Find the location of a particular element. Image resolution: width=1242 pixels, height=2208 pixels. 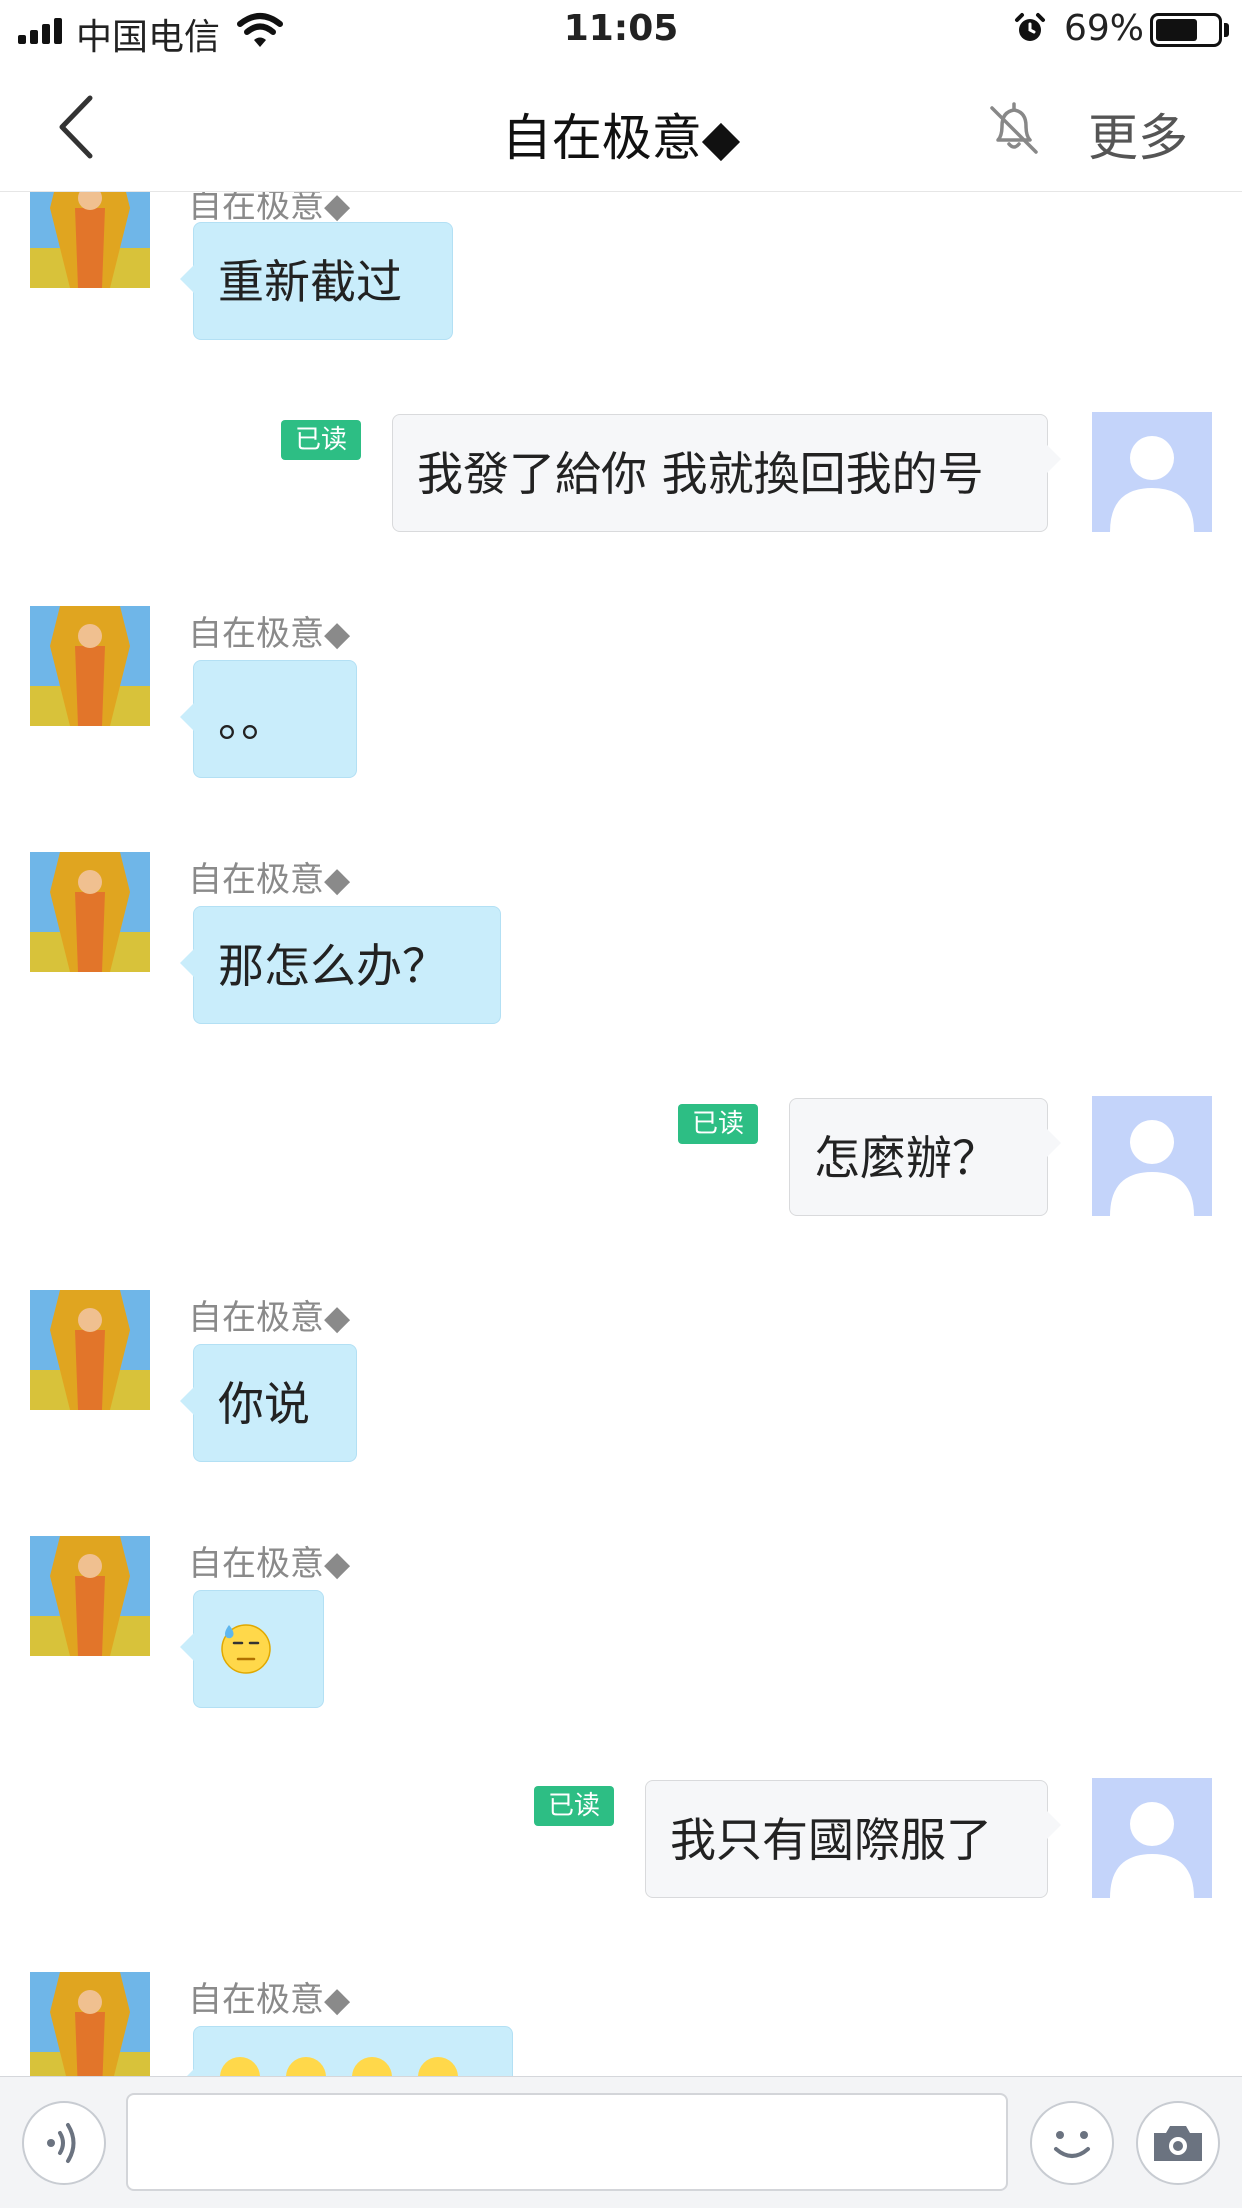

sweat-smile-emoji is located at coordinates (246, 1649).